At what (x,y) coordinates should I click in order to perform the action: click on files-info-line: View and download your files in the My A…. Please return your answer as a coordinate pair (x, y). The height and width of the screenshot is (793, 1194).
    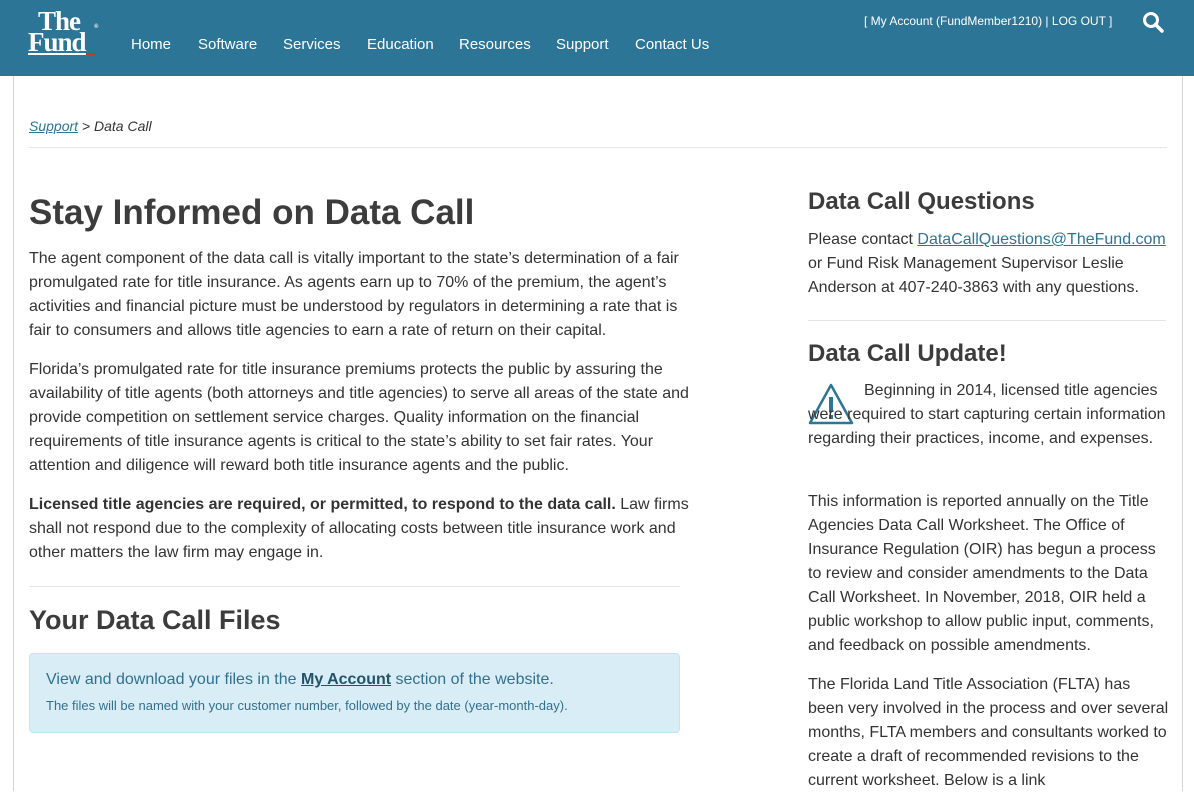
    Looking at the image, I should click on (300, 680).